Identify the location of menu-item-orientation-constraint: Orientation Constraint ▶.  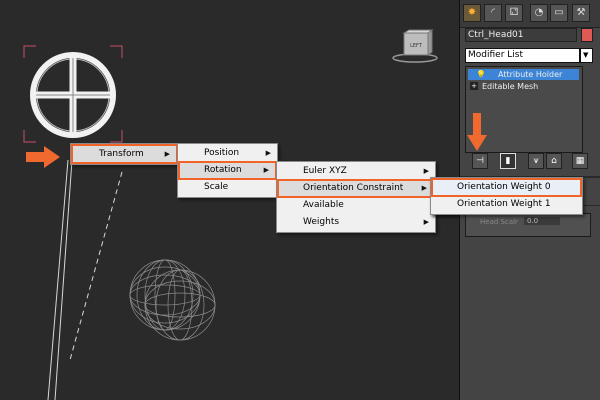
(356, 188).